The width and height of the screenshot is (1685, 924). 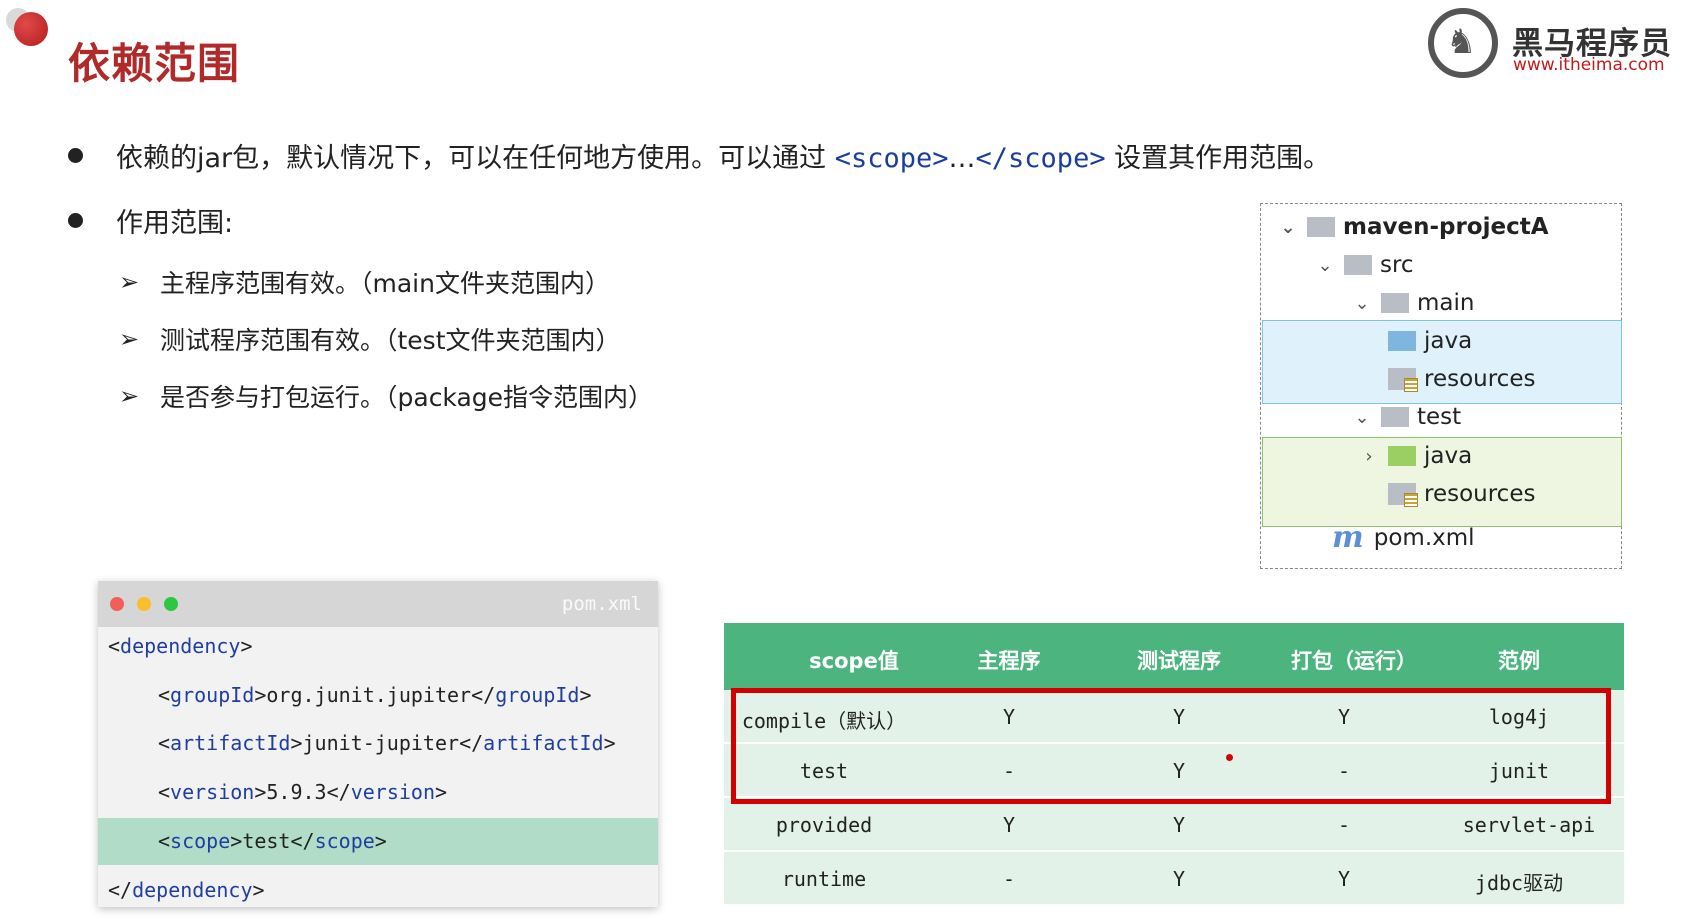 I want to click on cell-main: -, so click(x=1009, y=879).